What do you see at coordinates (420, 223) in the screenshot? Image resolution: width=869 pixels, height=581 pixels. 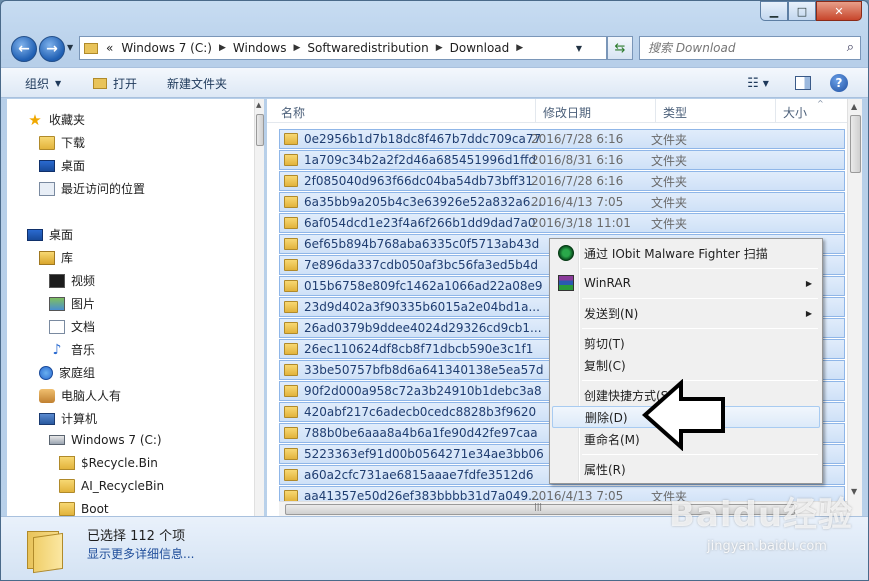 I see `file-name: 6af054dcd1e23f4a6f266b1dd9dad7a0` at bounding box center [420, 223].